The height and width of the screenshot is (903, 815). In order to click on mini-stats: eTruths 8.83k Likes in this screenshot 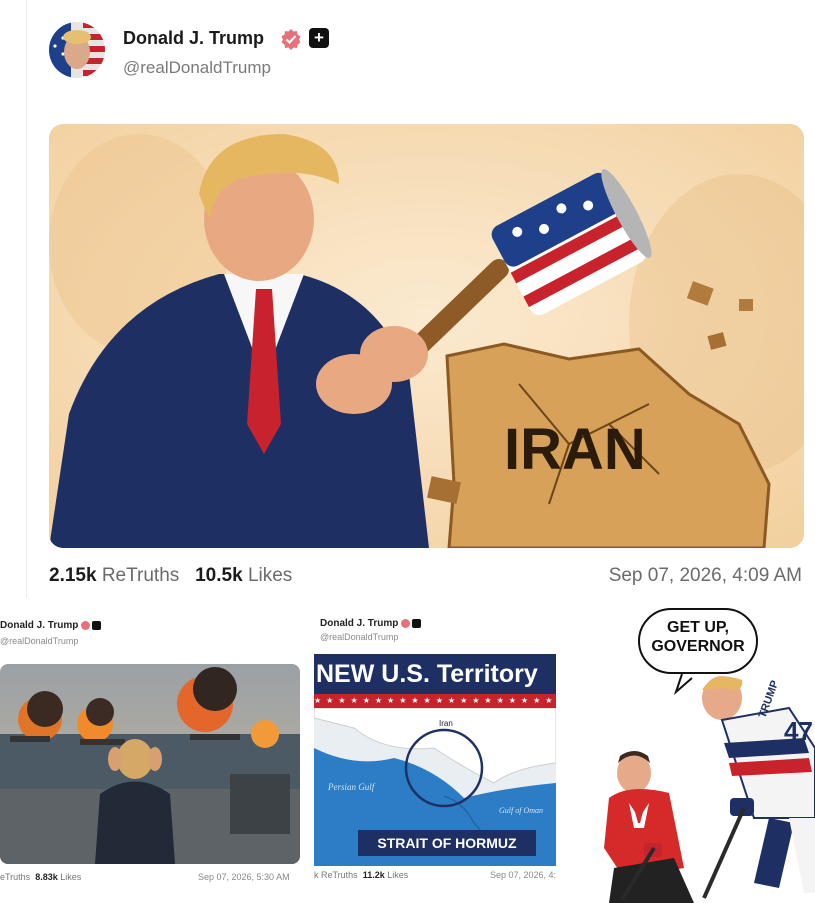, I will do `click(41, 877)`.